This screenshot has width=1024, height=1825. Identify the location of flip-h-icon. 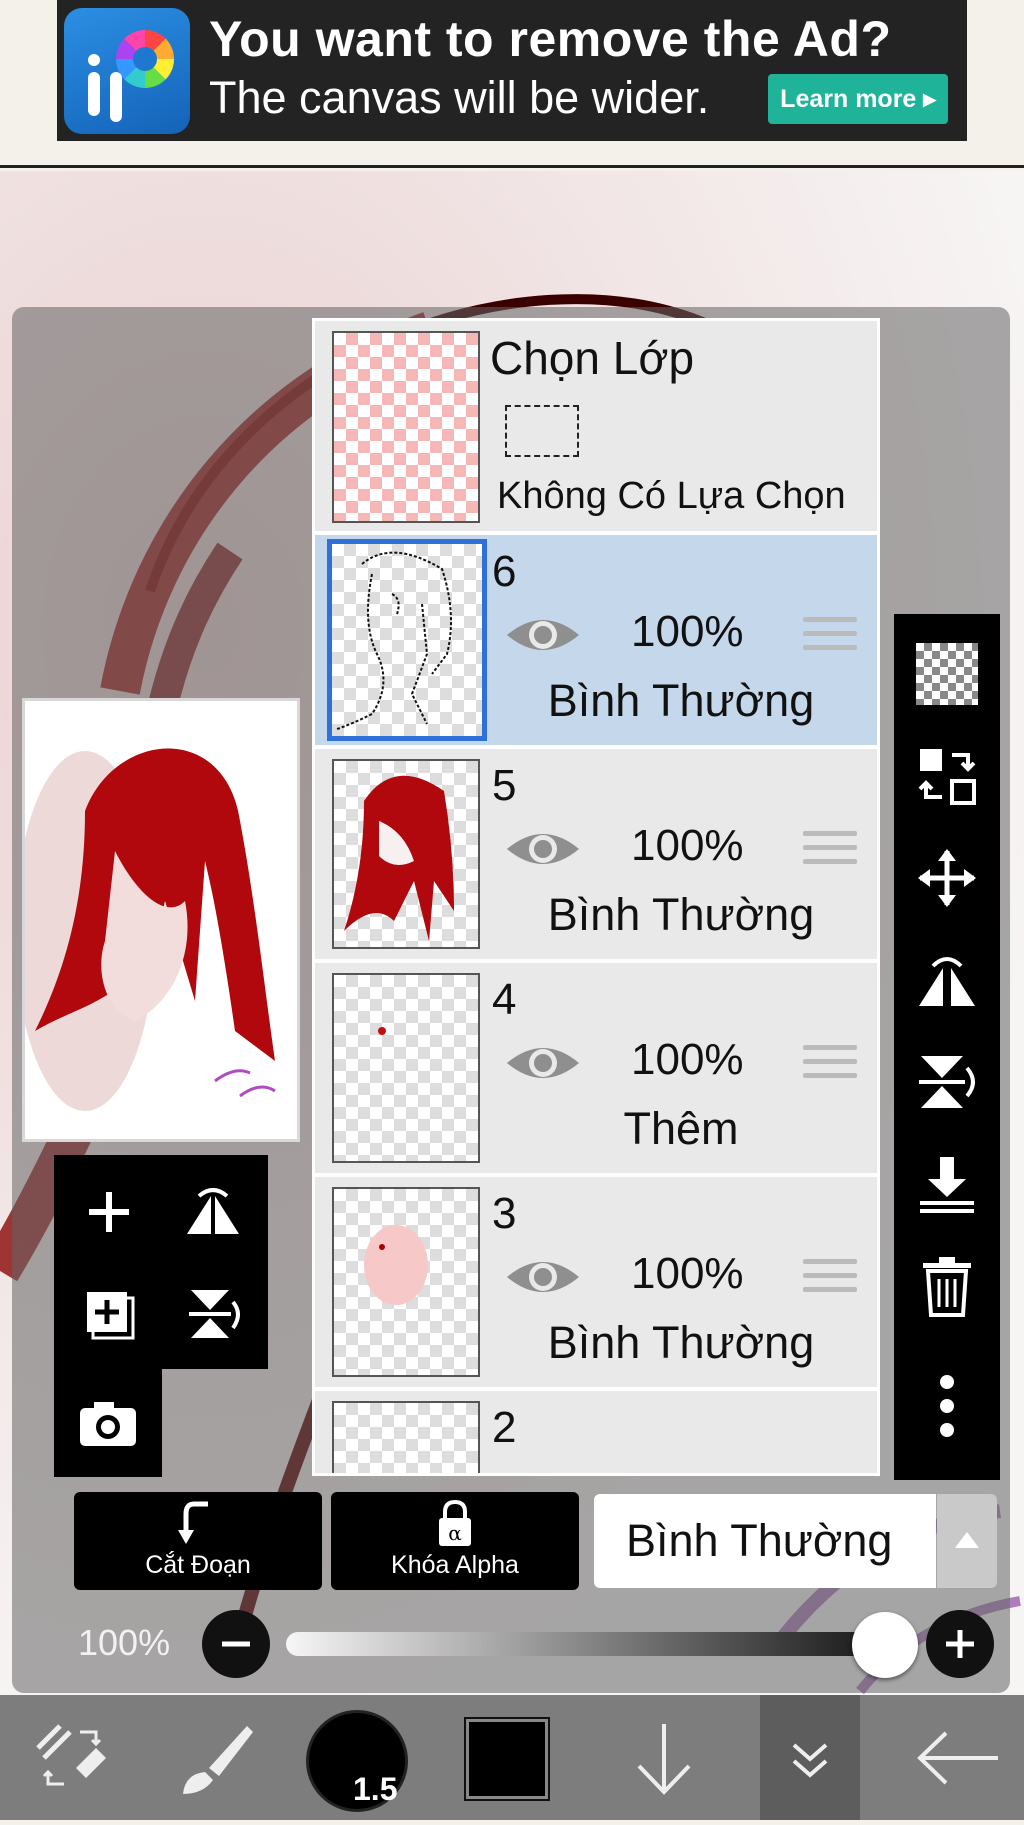
(213, 1212).